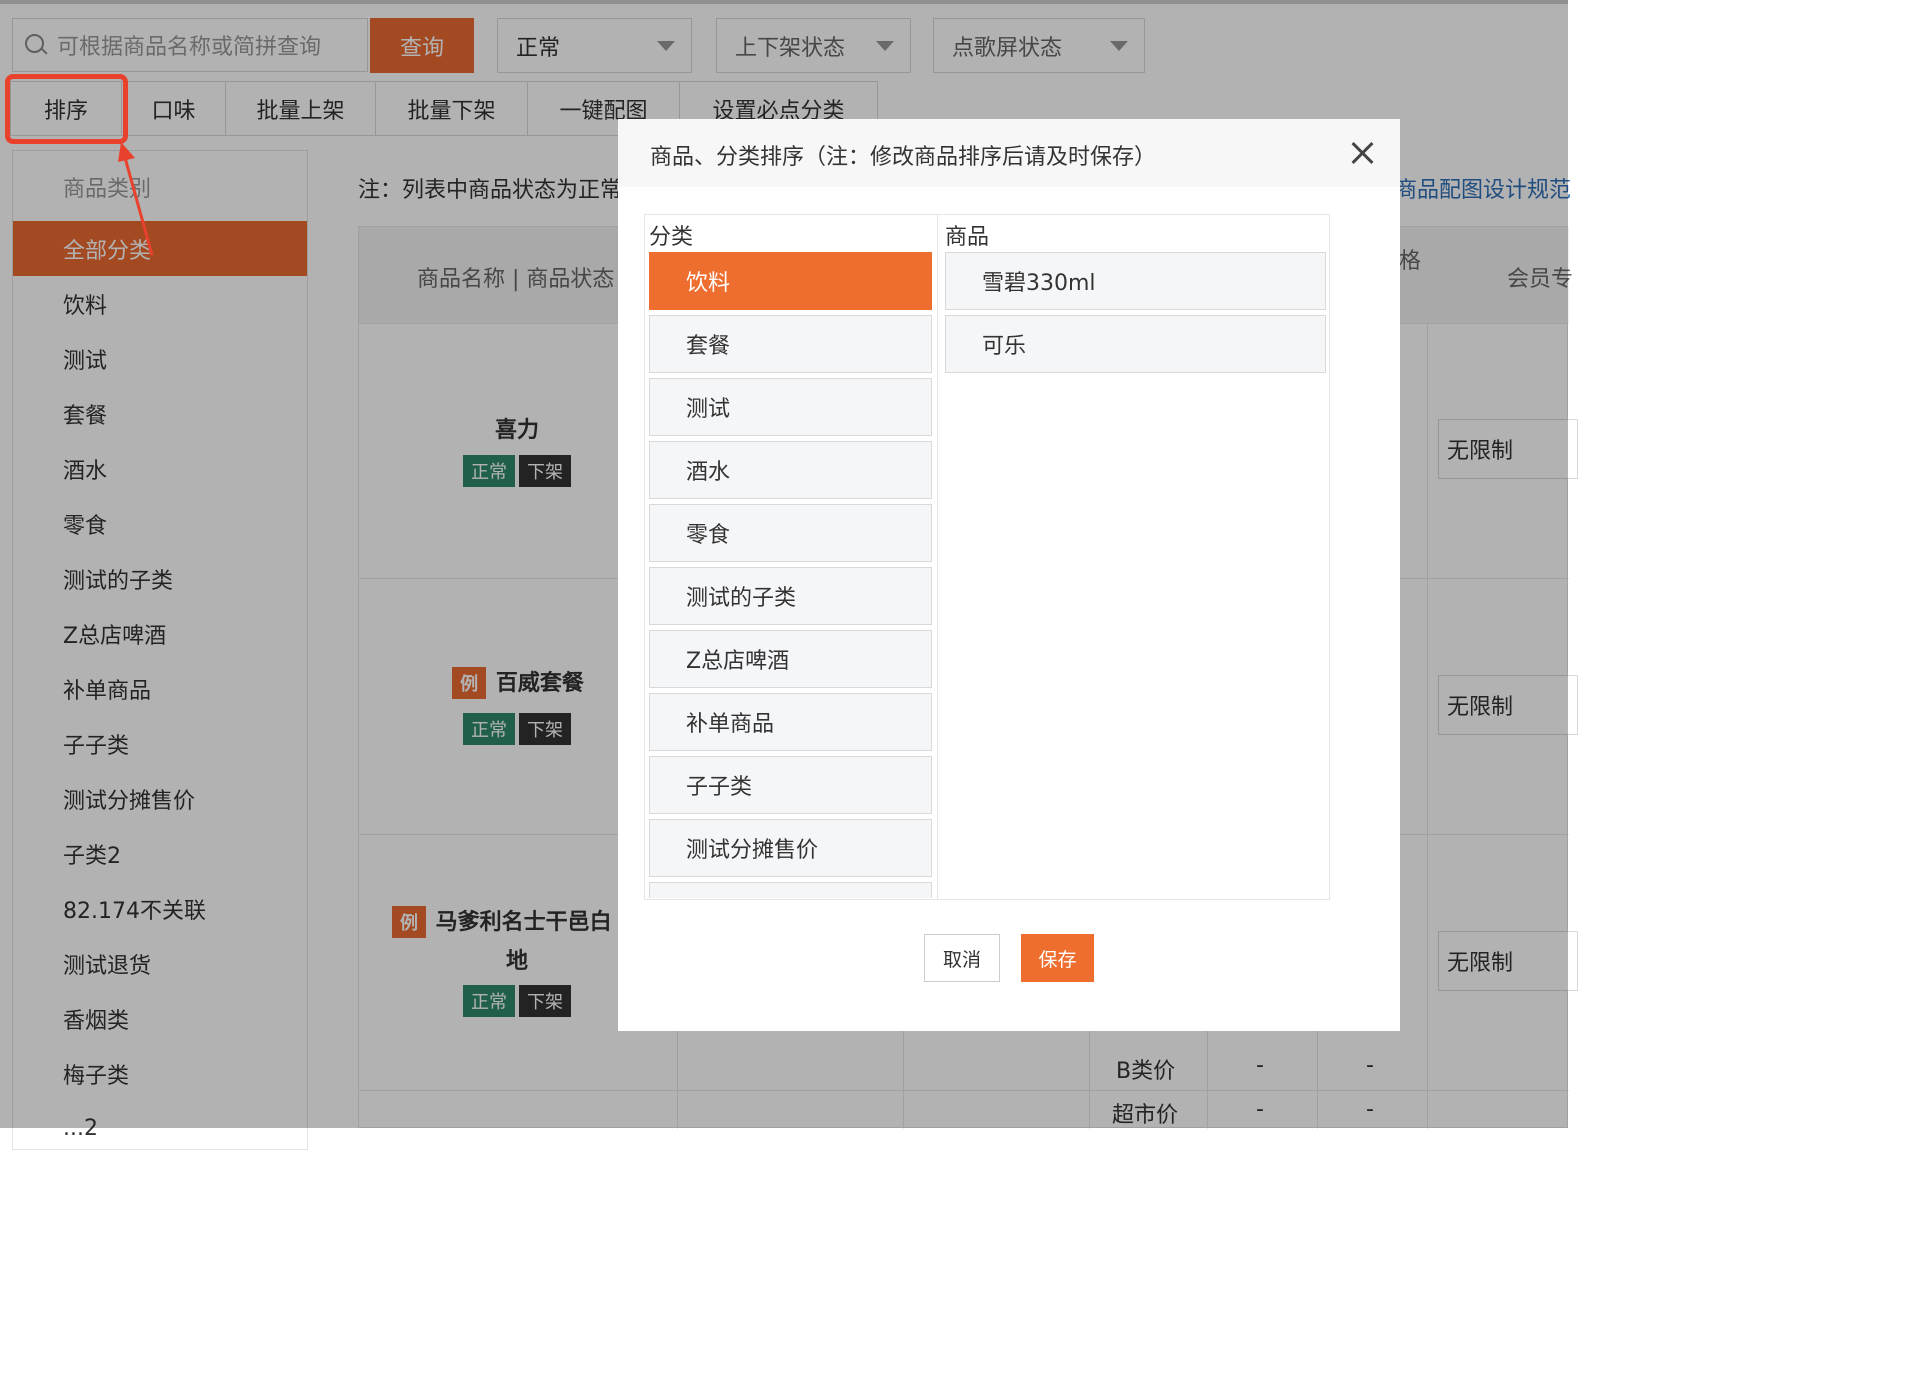 The image size is (1924, 1384). What do you see at coordinates (671, 237) in the screenshot?
I see `category-column-label: 分类` at bounding box center [671, 237].